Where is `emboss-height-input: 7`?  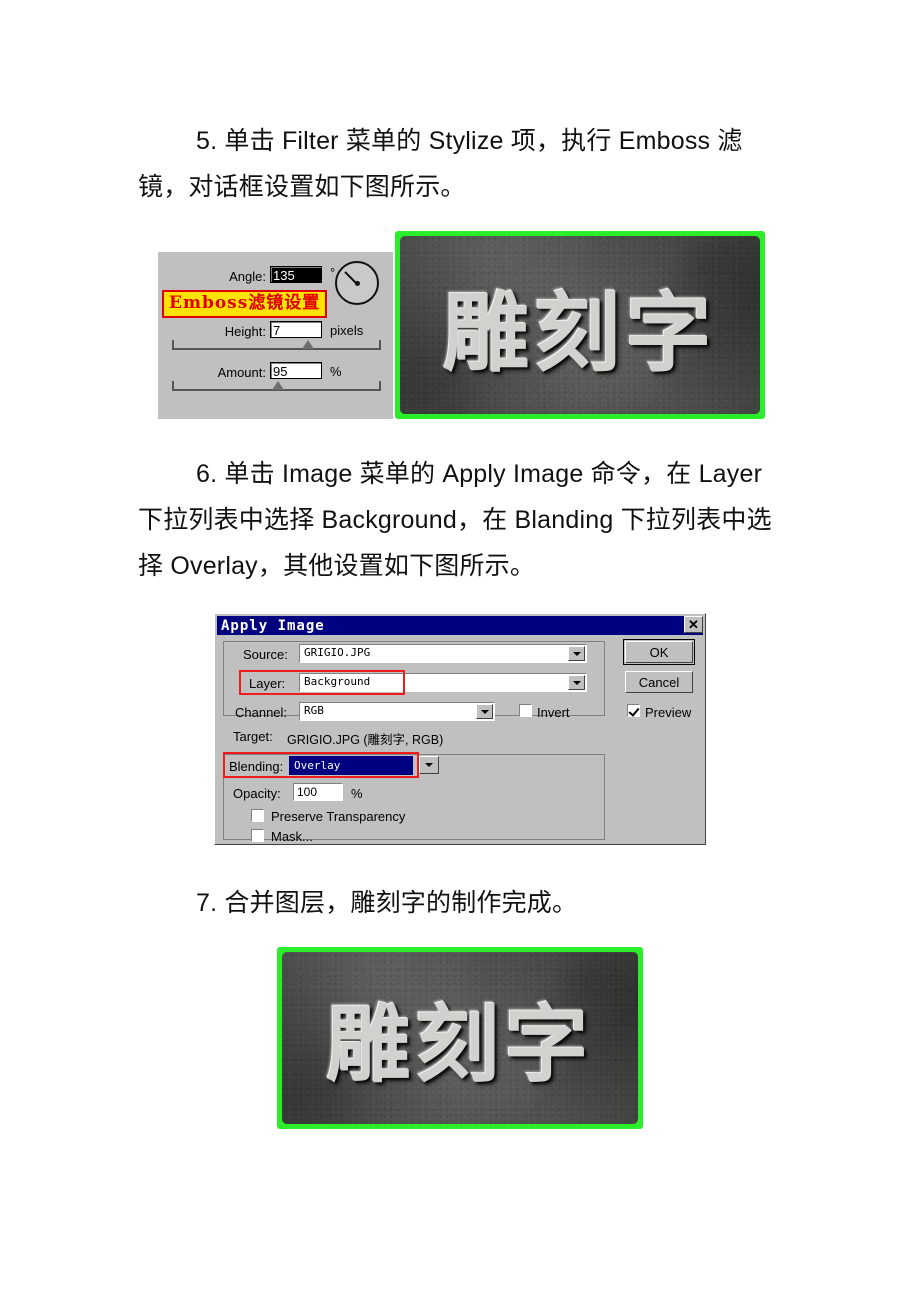 emboss-height-input: 7 is located at coordinates (296, 329).